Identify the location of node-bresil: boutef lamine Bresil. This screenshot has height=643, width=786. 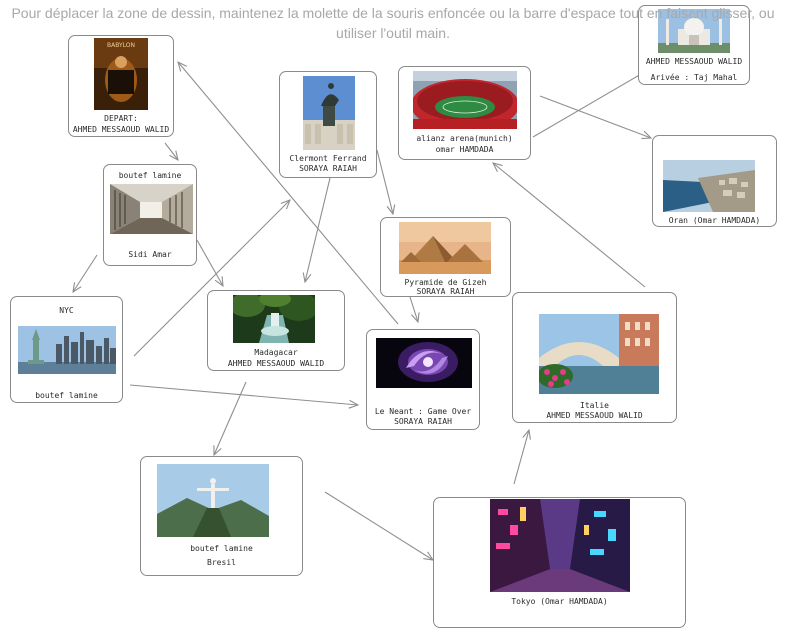
(221, 516).